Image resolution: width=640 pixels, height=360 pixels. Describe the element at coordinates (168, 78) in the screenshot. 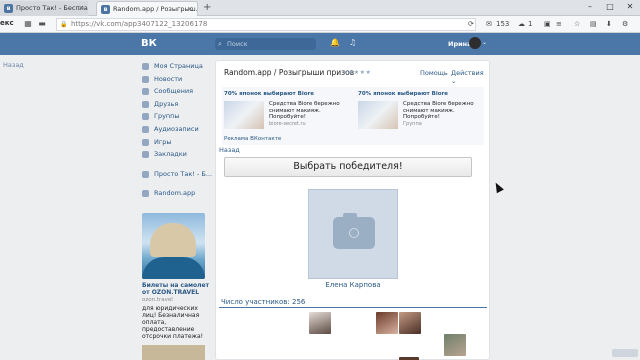

I see `menu-item-label: Новости` at that location.